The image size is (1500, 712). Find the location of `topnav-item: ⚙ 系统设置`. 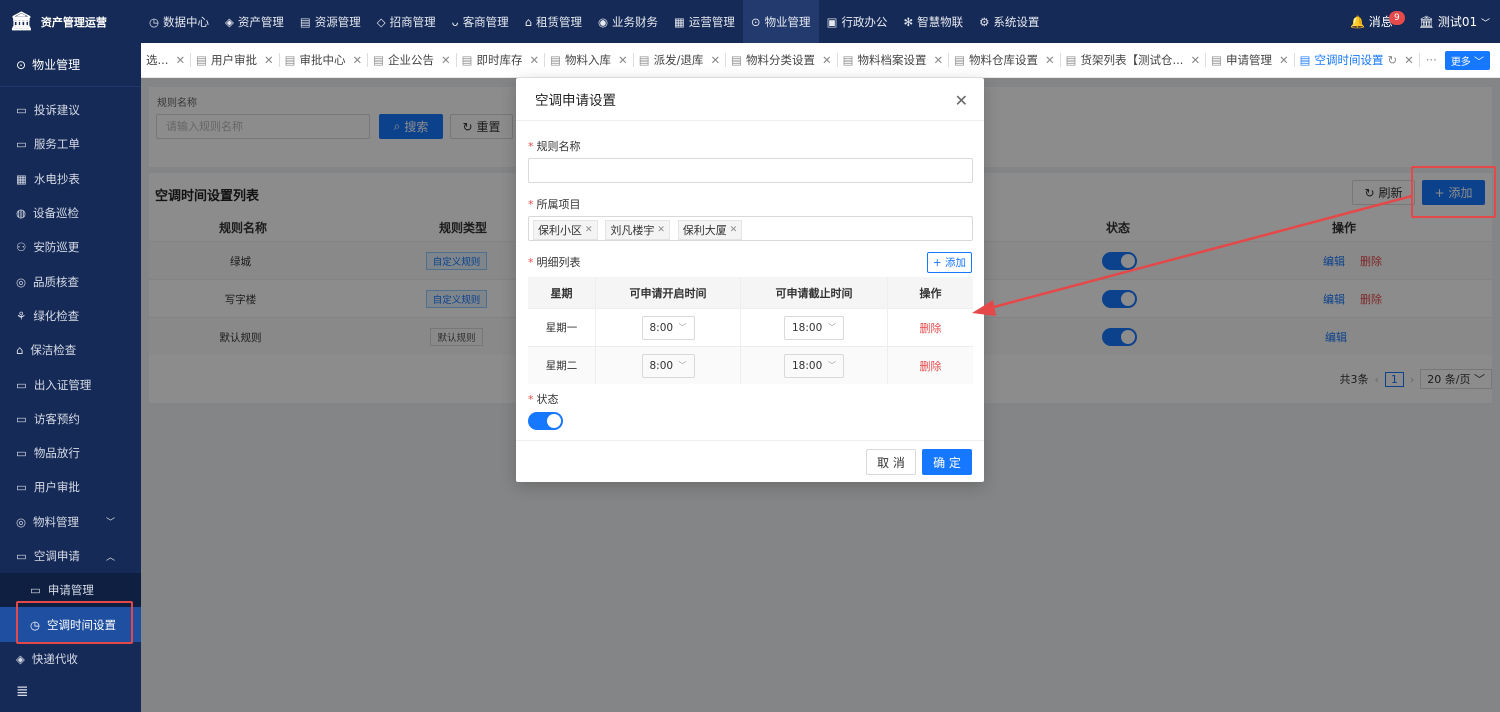

topnav-item: ⚙ 系统设置 is located at coordinates (1009, 21).